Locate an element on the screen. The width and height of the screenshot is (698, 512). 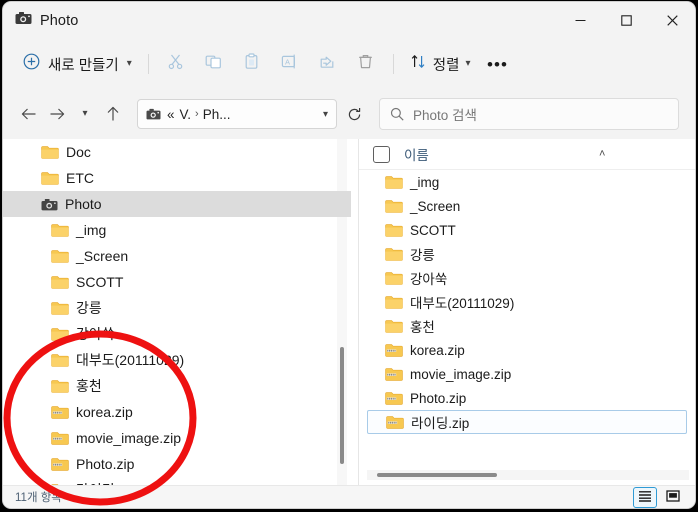
file-list-row: movie_image.zip is located at coordinates (527, 374).